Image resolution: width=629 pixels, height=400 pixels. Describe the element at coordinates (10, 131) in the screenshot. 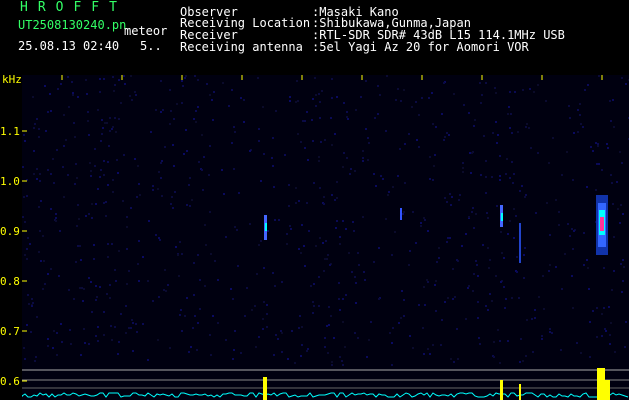

I see `y-tick-1: 1.1` at that location.